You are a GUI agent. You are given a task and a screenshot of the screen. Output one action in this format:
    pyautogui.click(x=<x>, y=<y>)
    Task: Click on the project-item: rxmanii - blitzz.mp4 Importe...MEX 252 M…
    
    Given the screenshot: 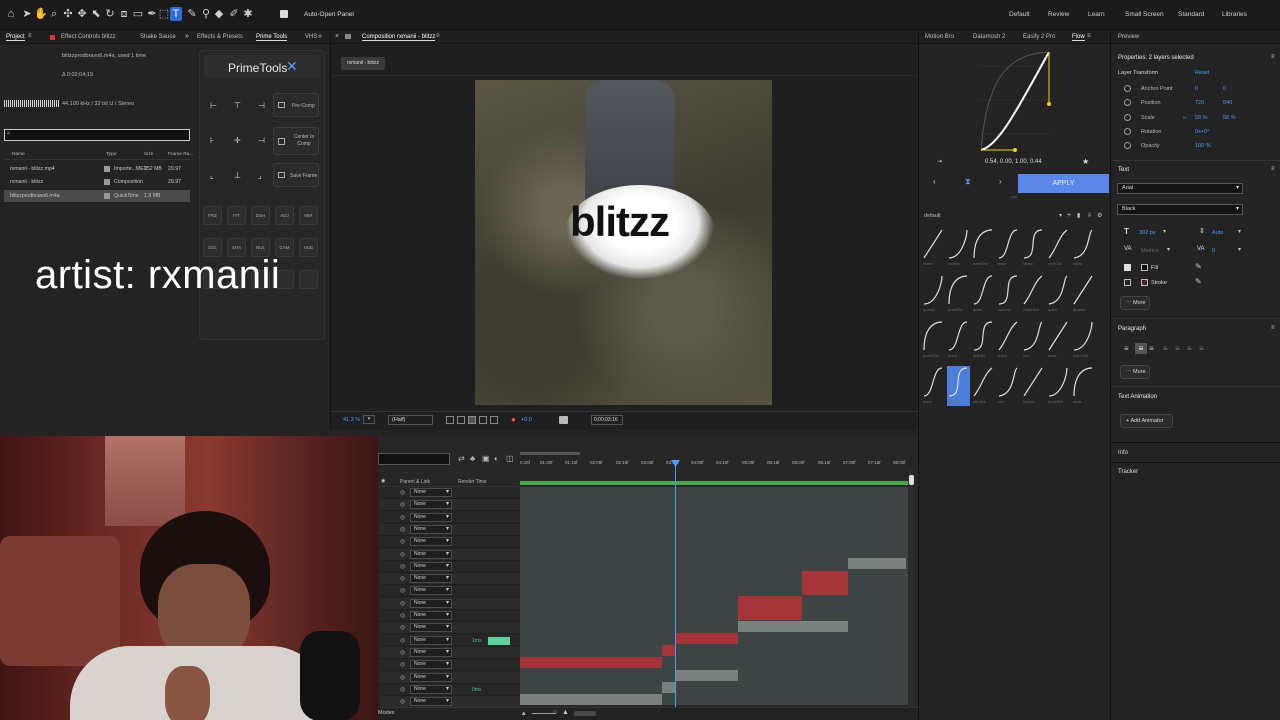 What is the action you would take?
    pyautogui.click(x=97, y=169)
    